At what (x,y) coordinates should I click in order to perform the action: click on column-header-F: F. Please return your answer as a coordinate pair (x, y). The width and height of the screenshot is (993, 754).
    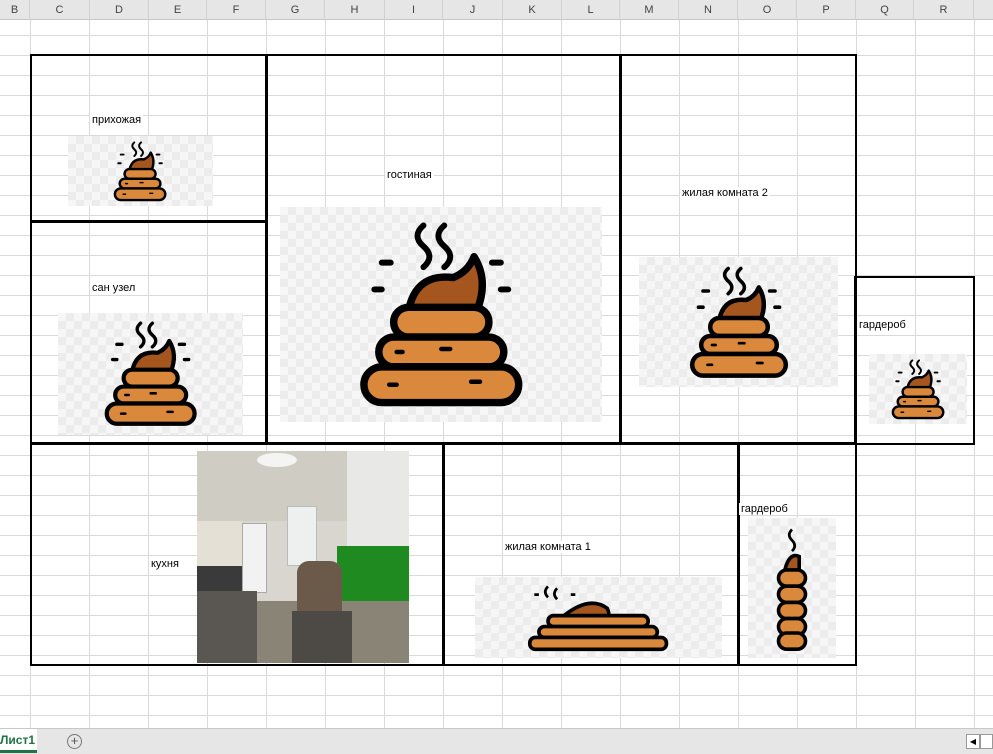
    Looking at the image, I should click on (236, 10).